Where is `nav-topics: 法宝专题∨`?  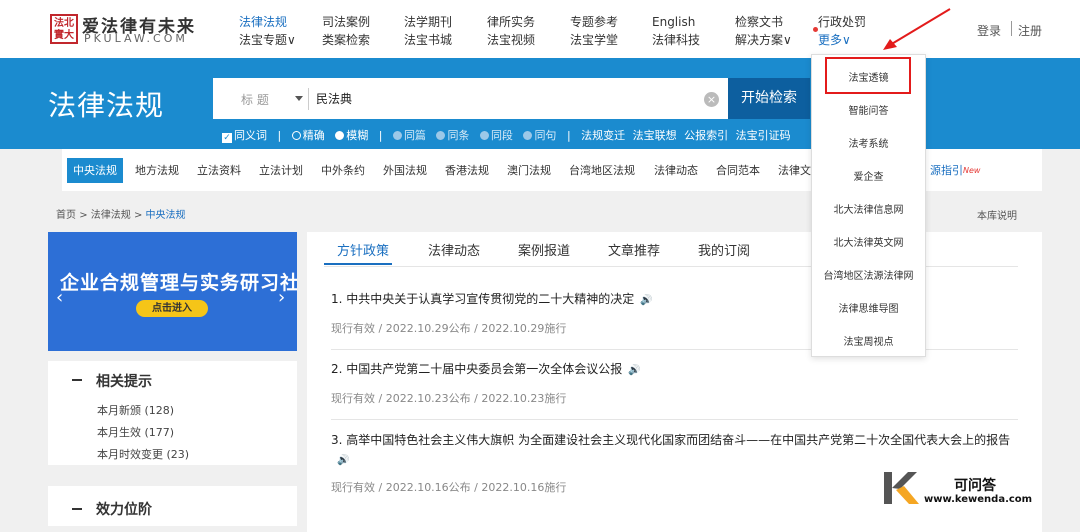
nav-topics: 法宝专题∨ is located at coordinates (267, 40).